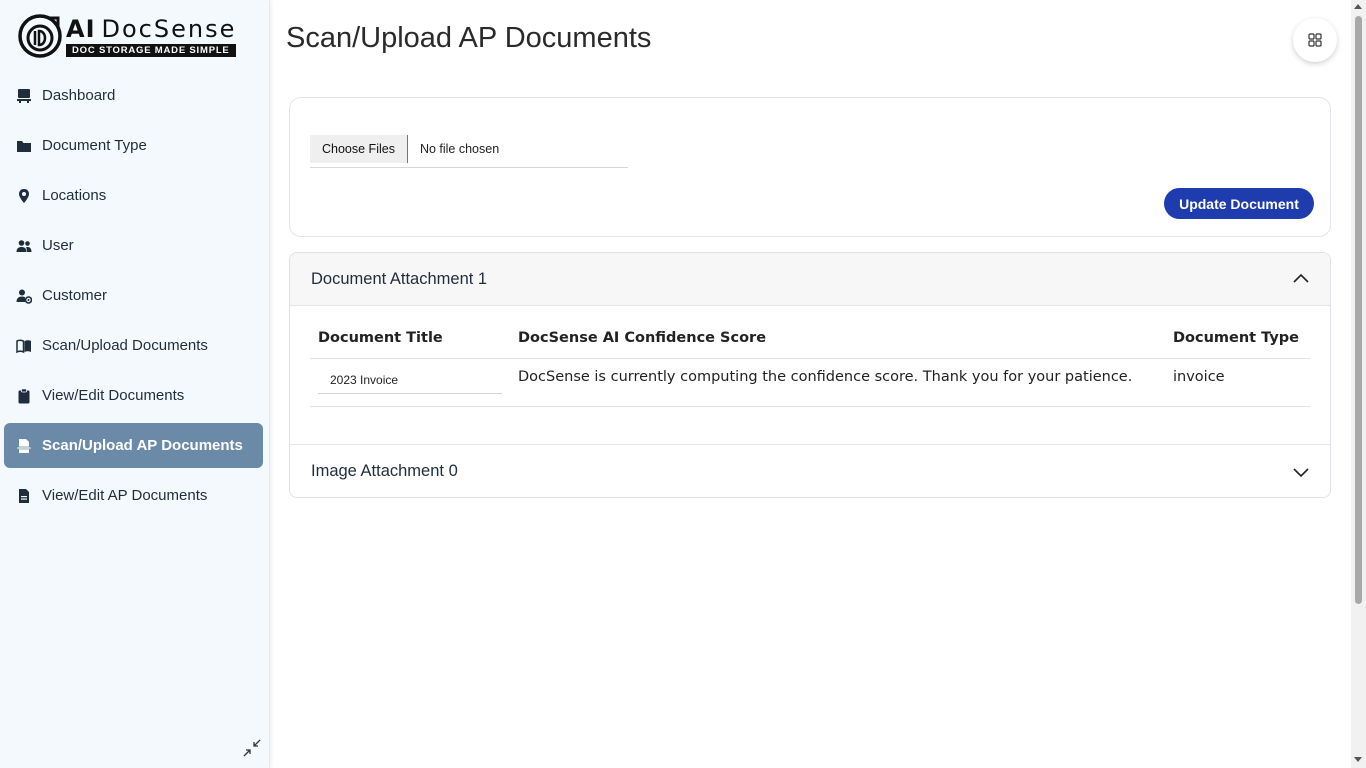 This screenshot has height=768, width=1366. Describe the element at coordinates (1358, 6) in the screenshot. I see `scroll-up-arrow-icon` at that location.